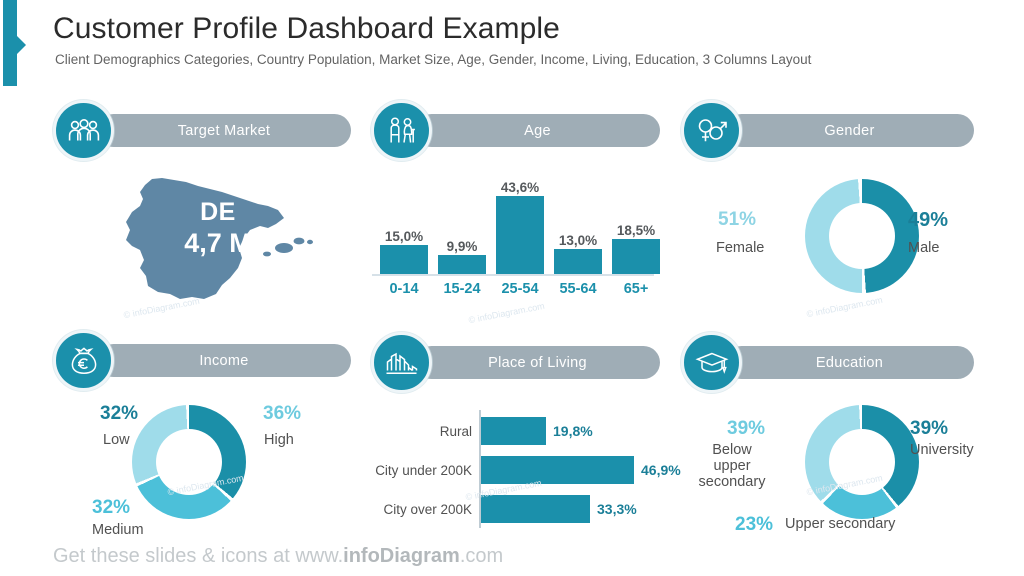  I want to click on section-header-education: Education, so click(828, 362).